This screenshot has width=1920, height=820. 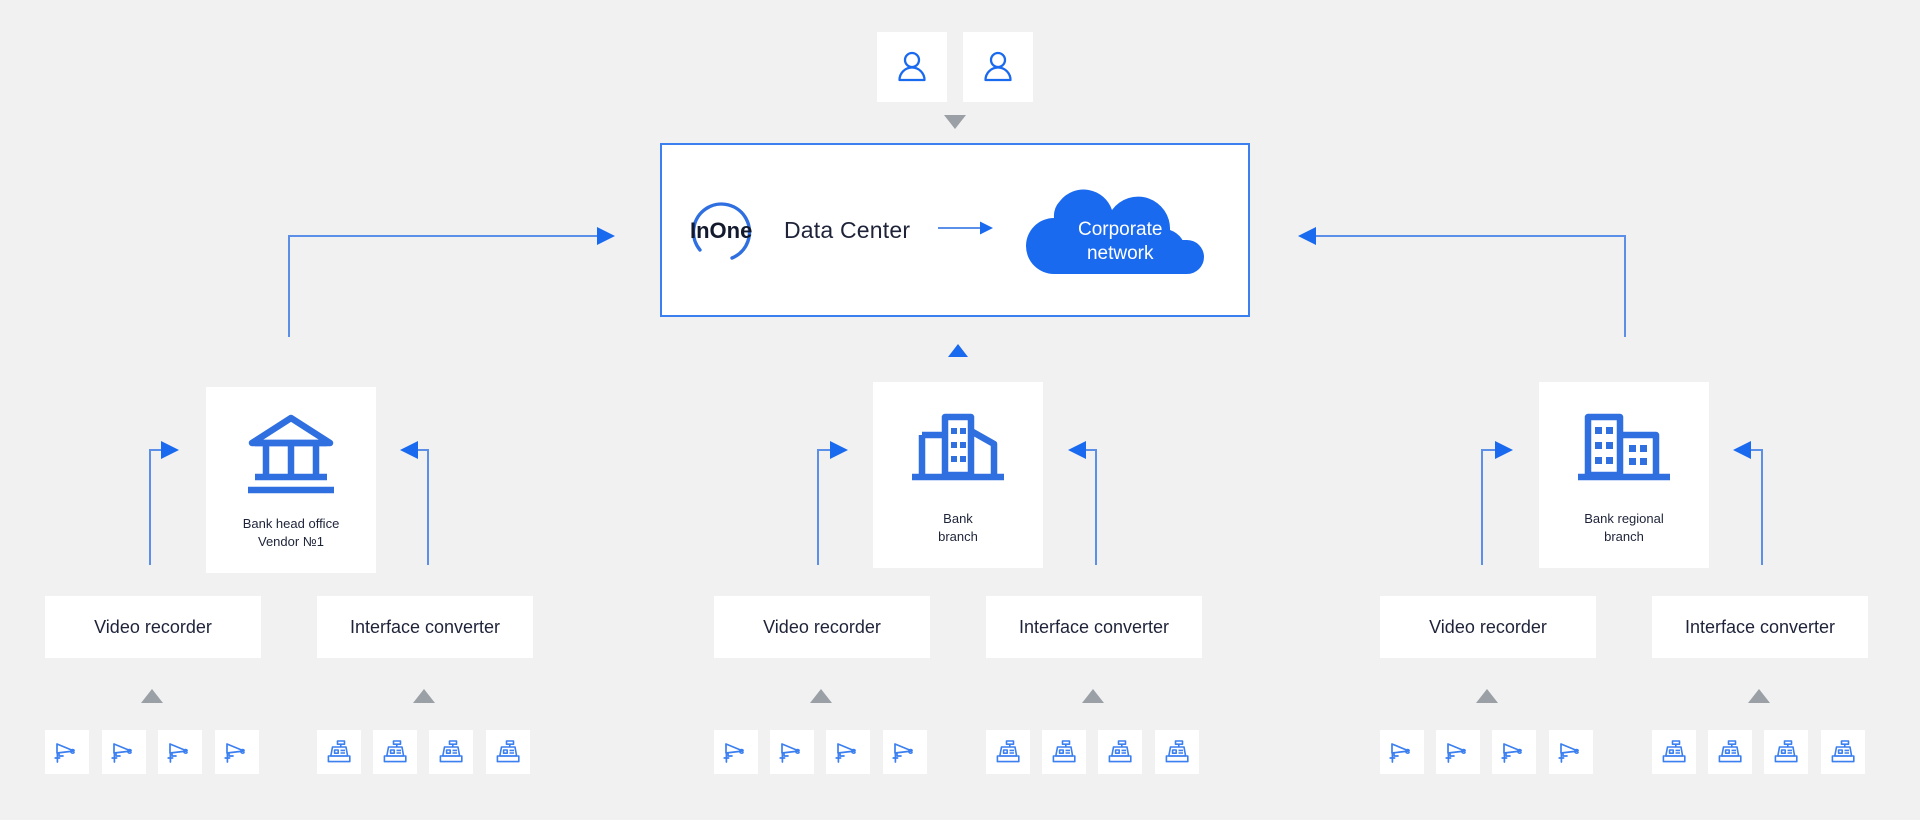 I want to click on device-box-video-recorder-1: Video recorder, so click(x=153, y=627).